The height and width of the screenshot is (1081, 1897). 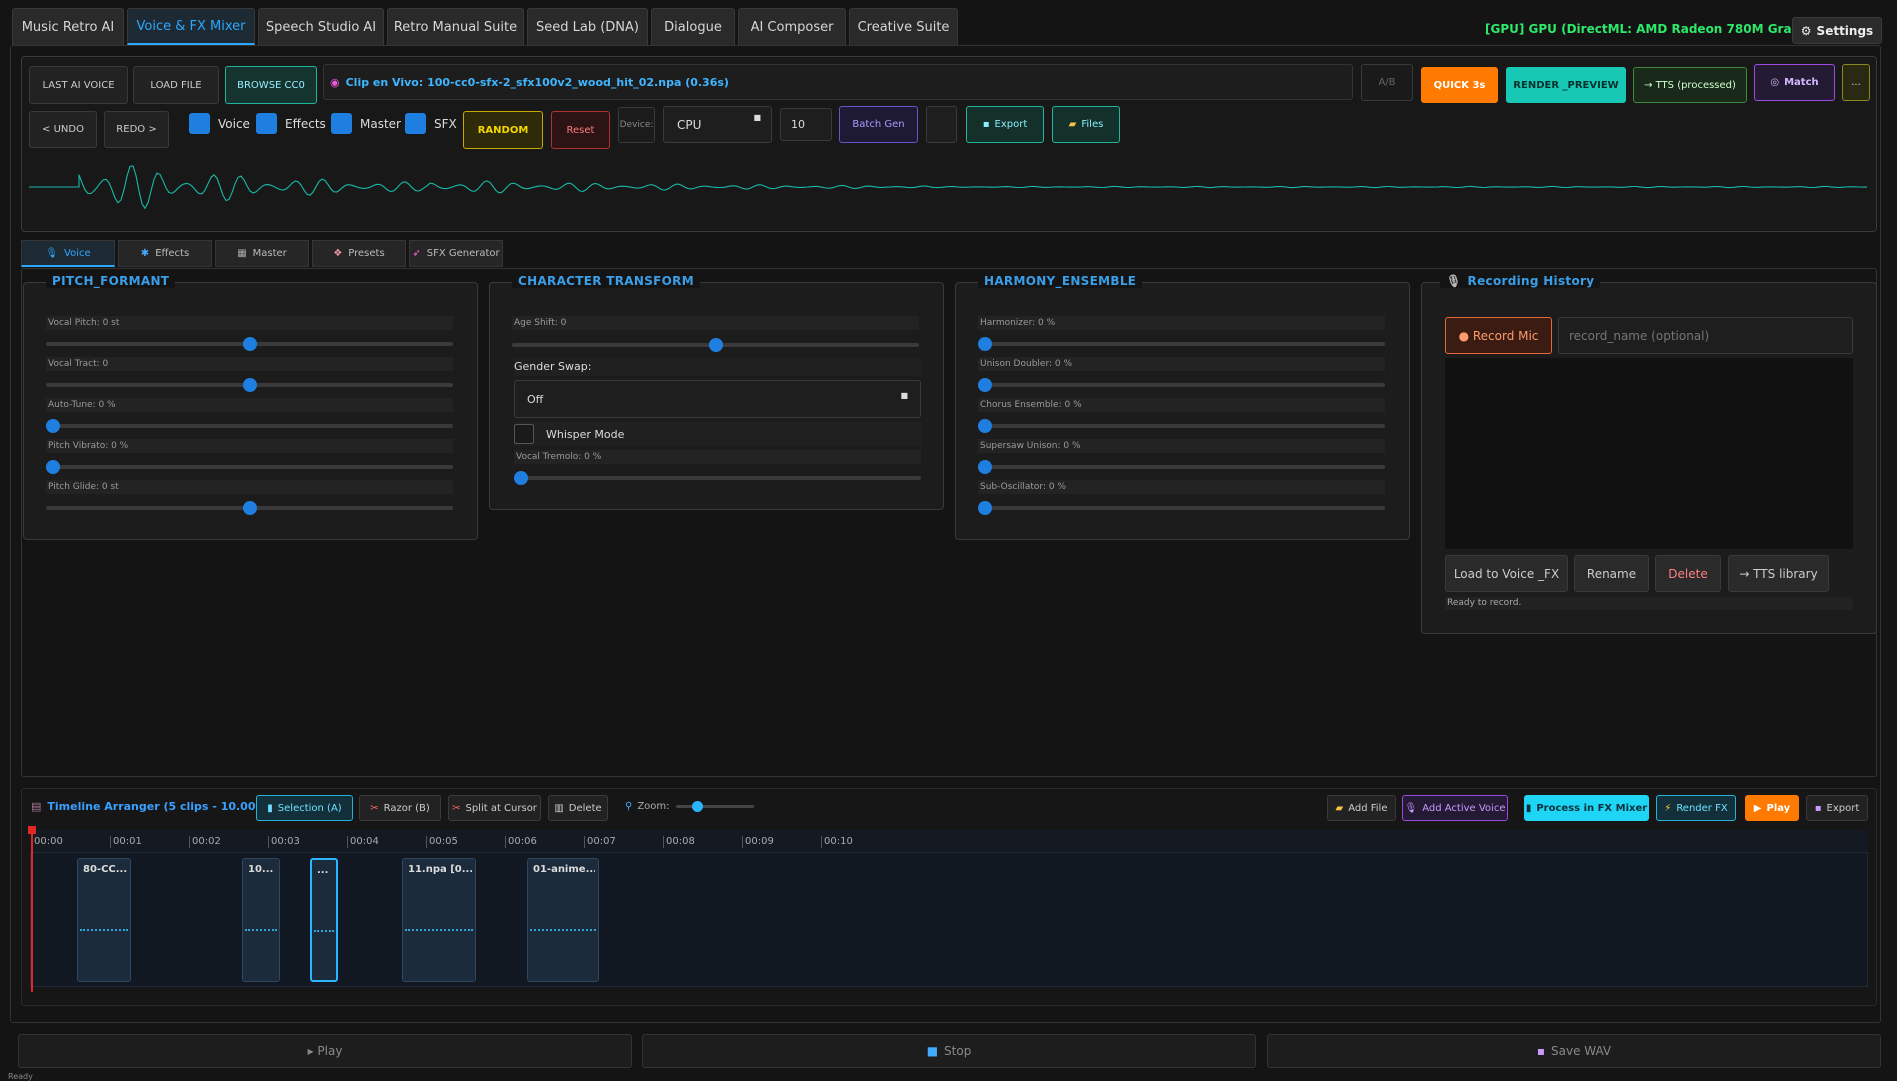 What do you see at coordinates (271, 85) in the screenshot?
I see `browse-cc0-button: BROWSE CC0` at bounding box center [271, 85].